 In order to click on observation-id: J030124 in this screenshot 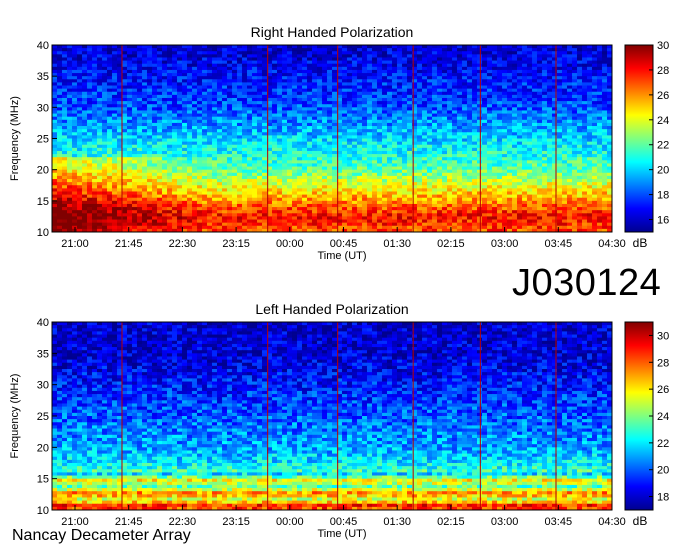, I will do `click(587, 283)`.